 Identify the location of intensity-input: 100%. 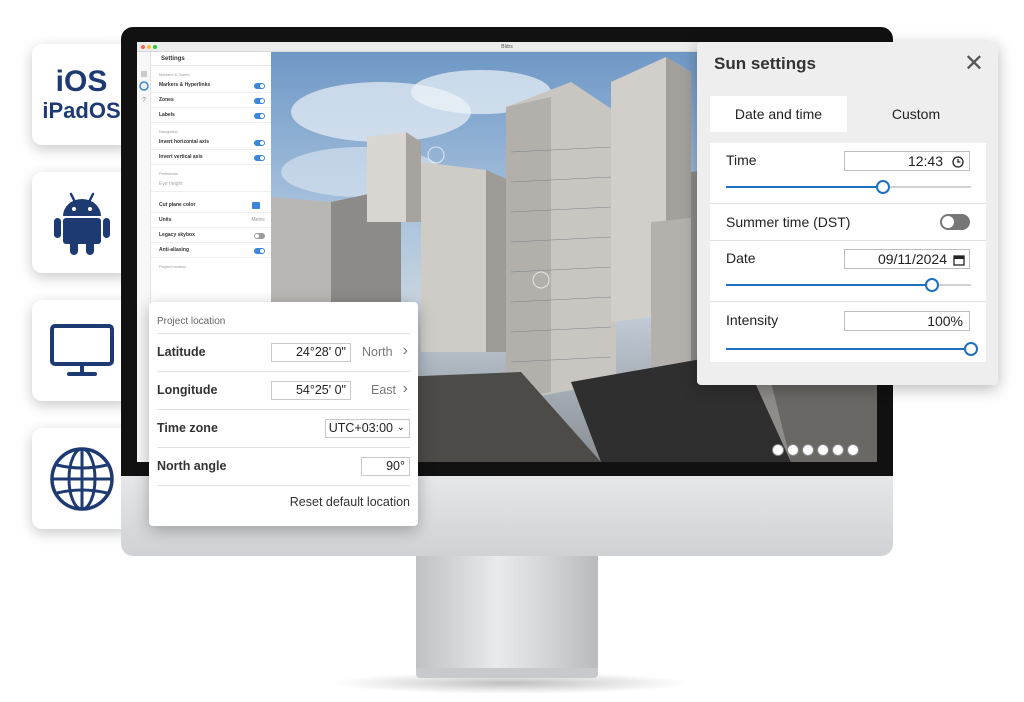
(907, 321).